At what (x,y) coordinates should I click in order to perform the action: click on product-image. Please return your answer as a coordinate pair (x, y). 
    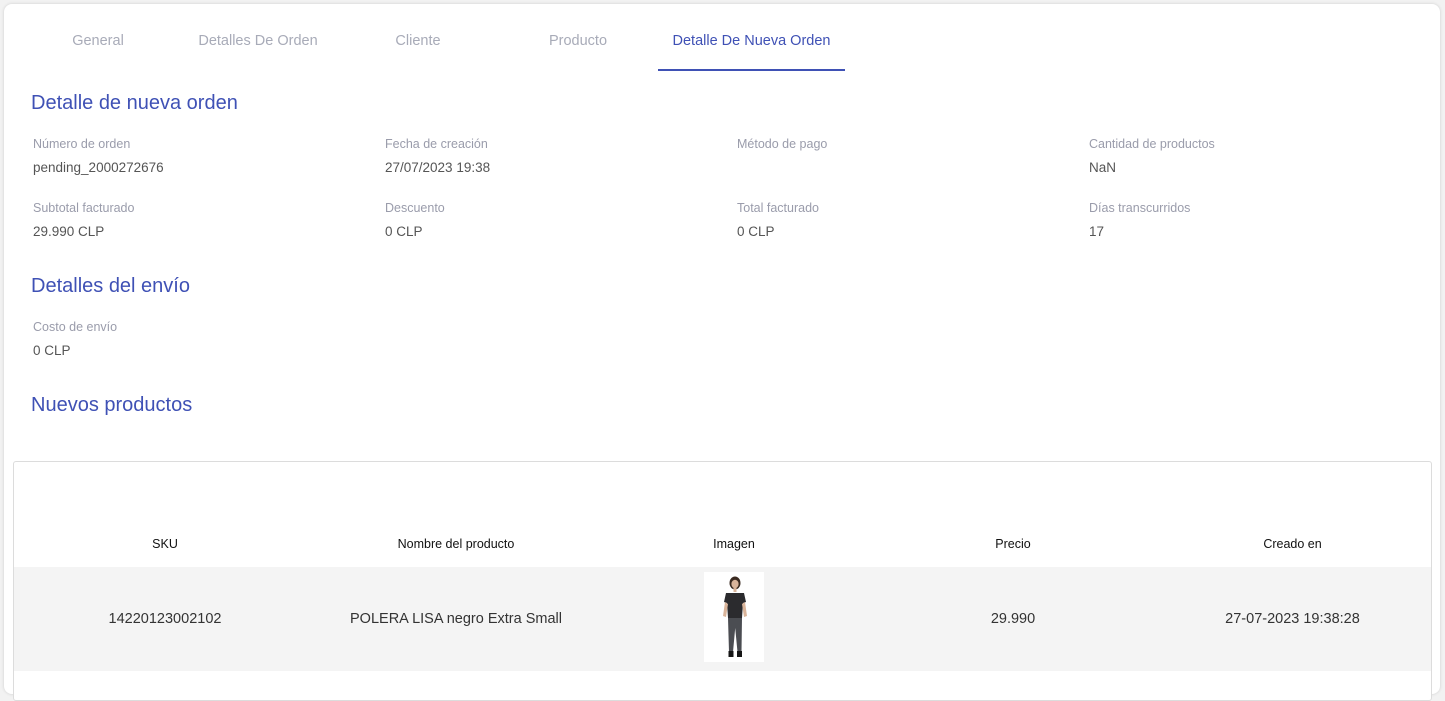
    Looking at the image, I should click on (734, 617).